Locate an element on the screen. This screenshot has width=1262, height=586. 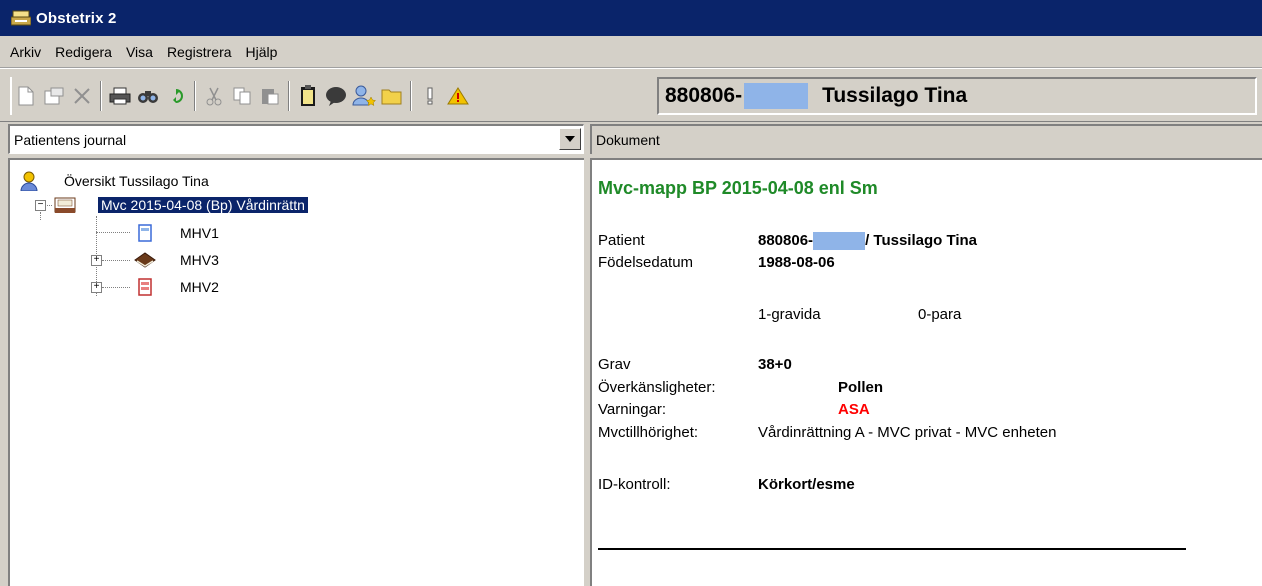
patient-label: Patient is located at coordinates (621, 240).